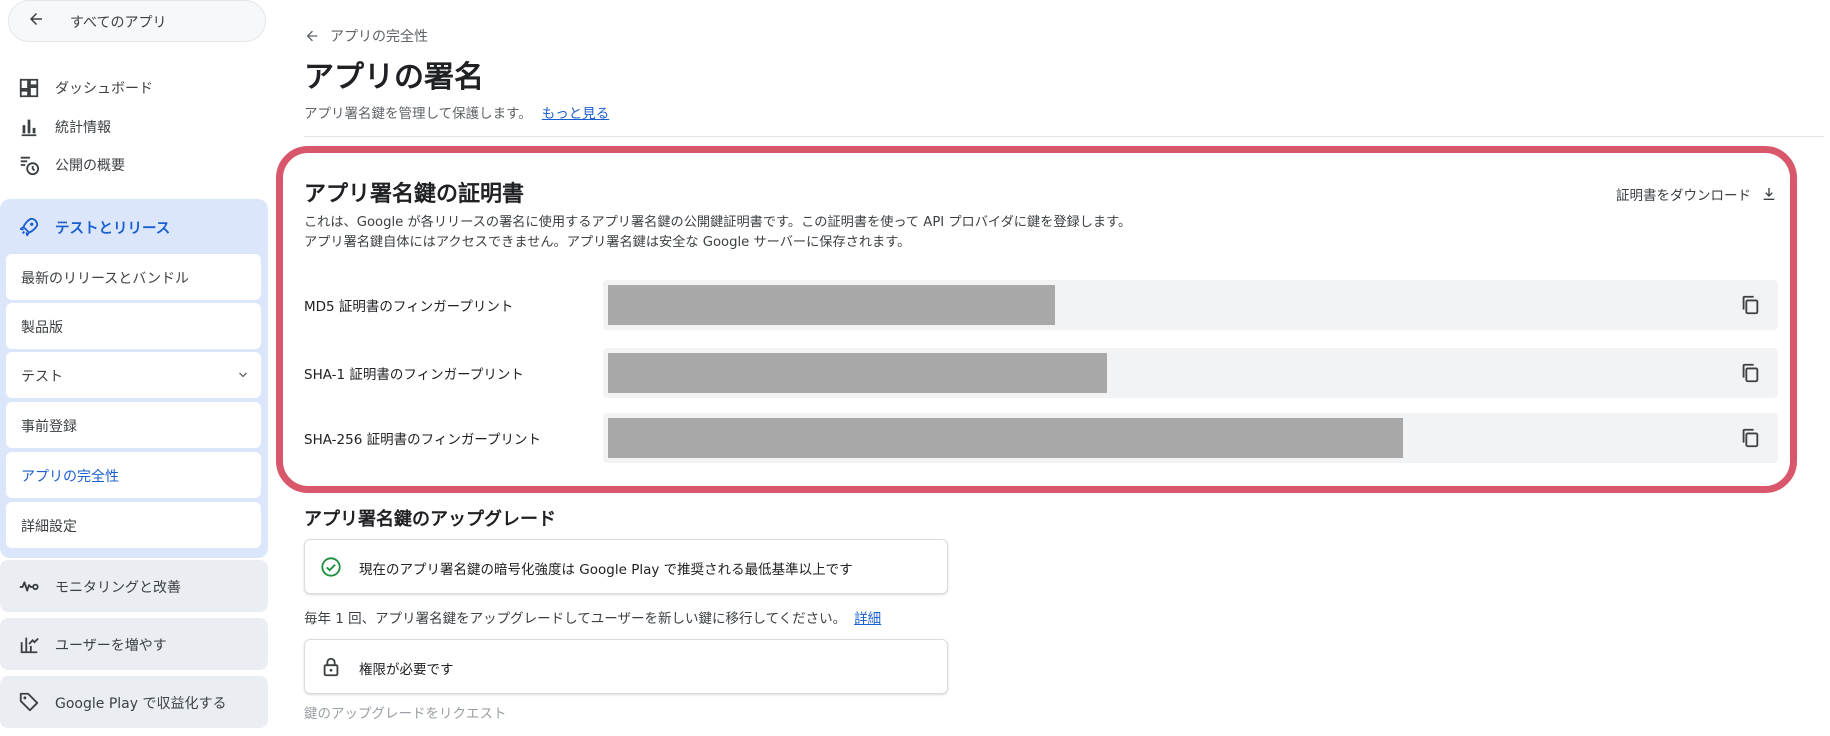  Describe the element at coordinates (90, 166) in the screenshot. I see `sidebar-item-label: 公開の概要` at that location.